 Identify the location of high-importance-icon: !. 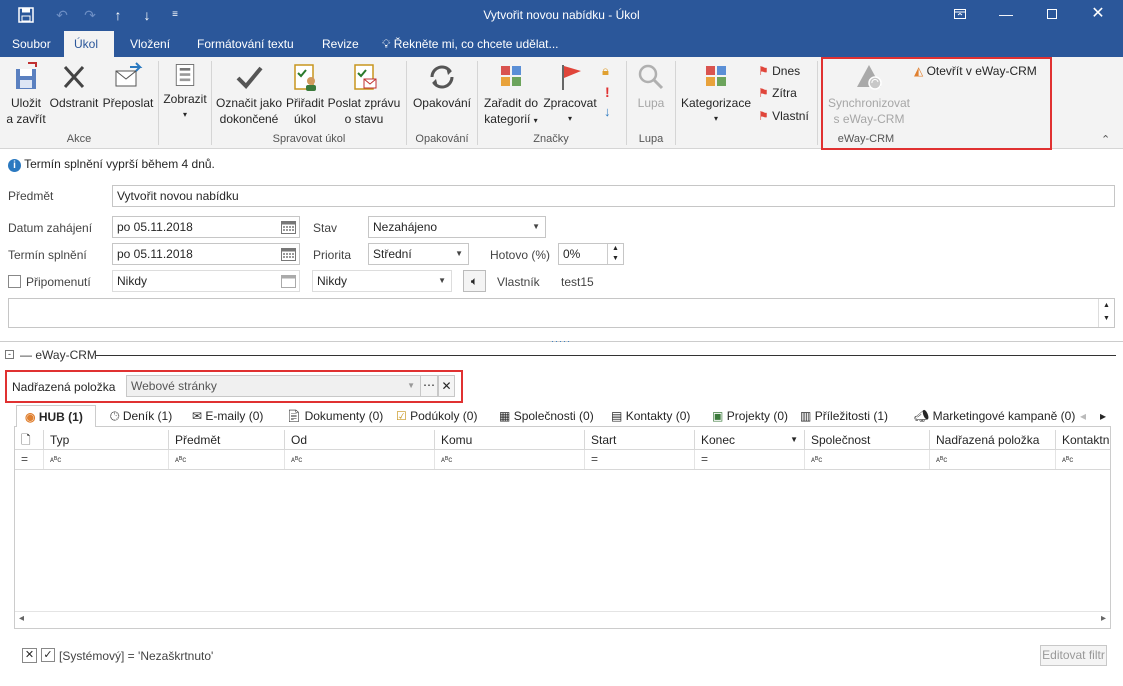
(607, 92).